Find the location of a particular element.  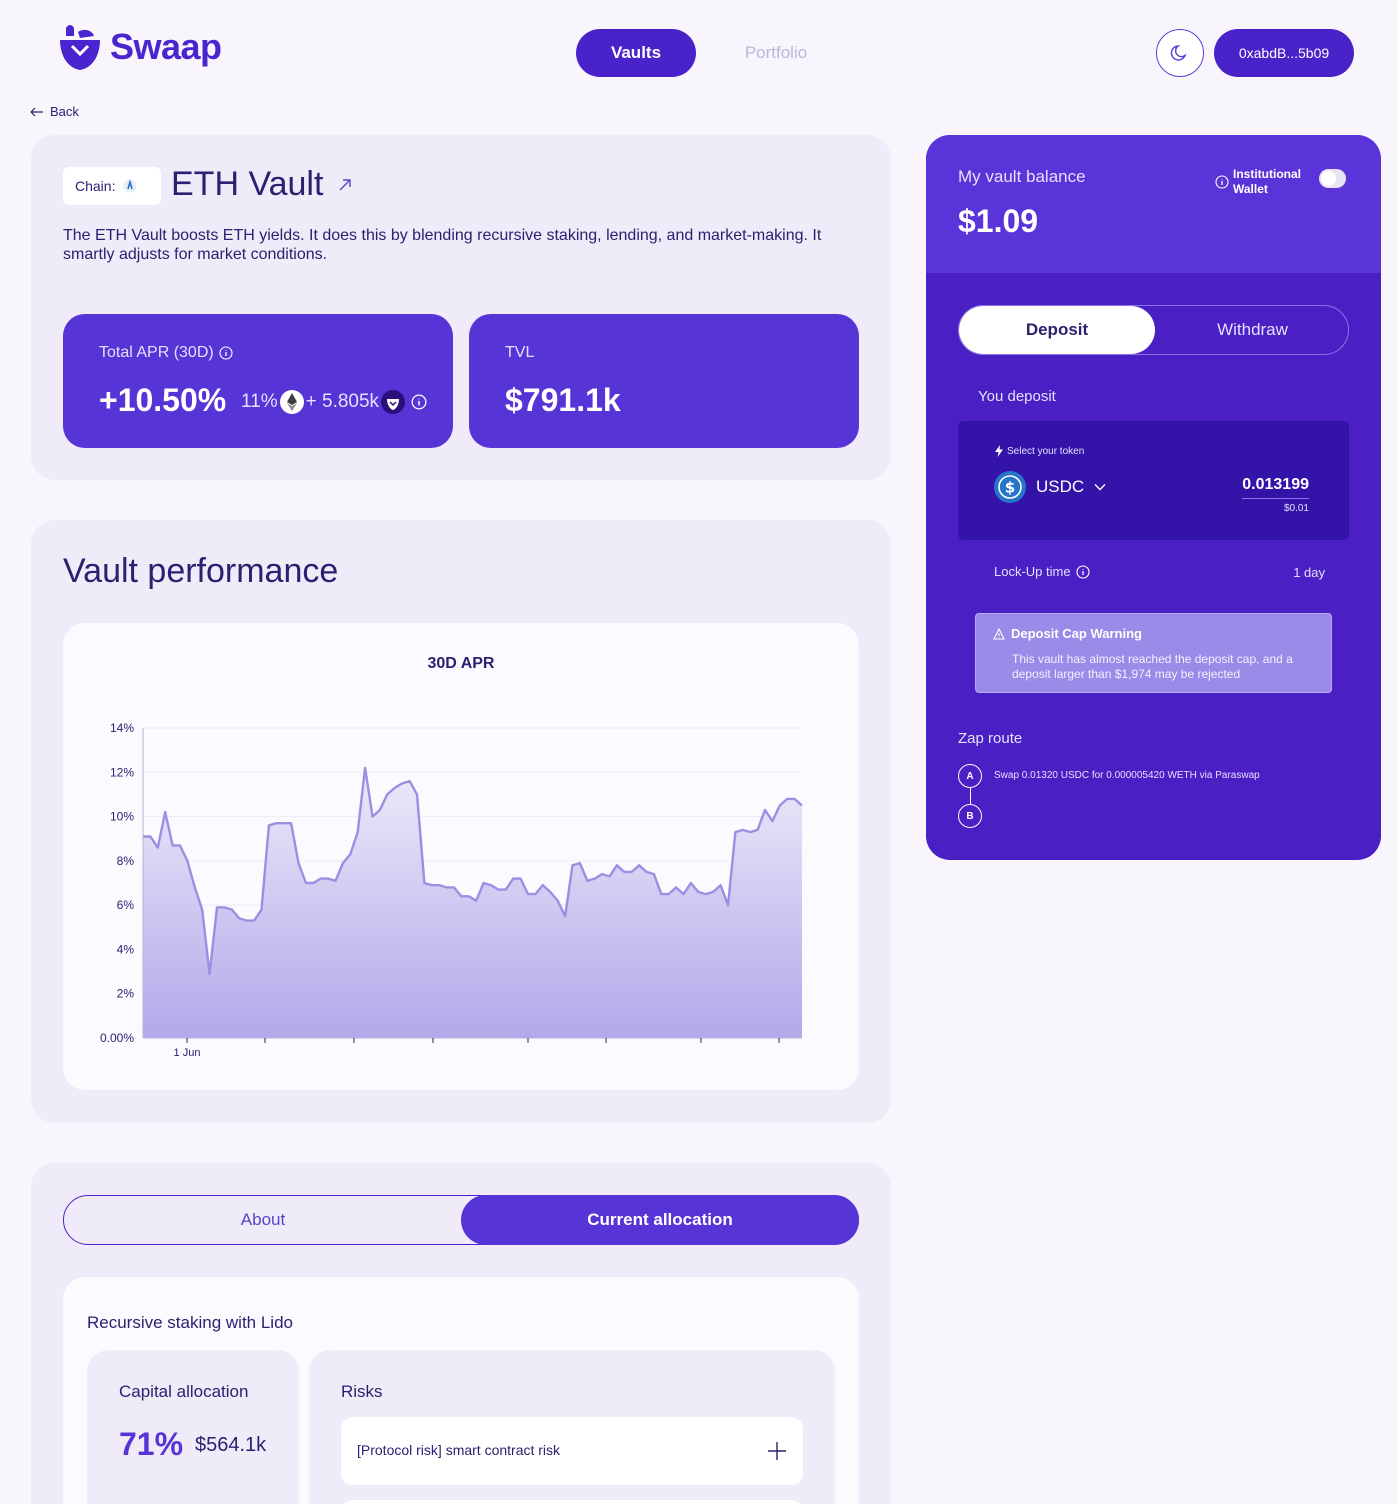

tvl-value: $791.1k is located at coordinates (563, 400).